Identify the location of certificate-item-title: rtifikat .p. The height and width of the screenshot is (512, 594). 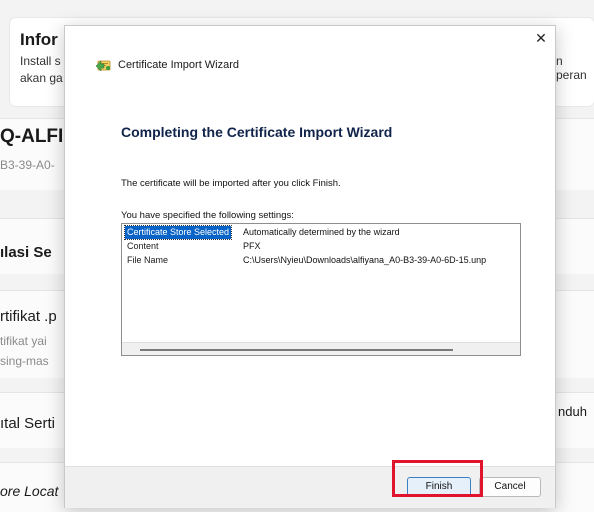
(28, 316).